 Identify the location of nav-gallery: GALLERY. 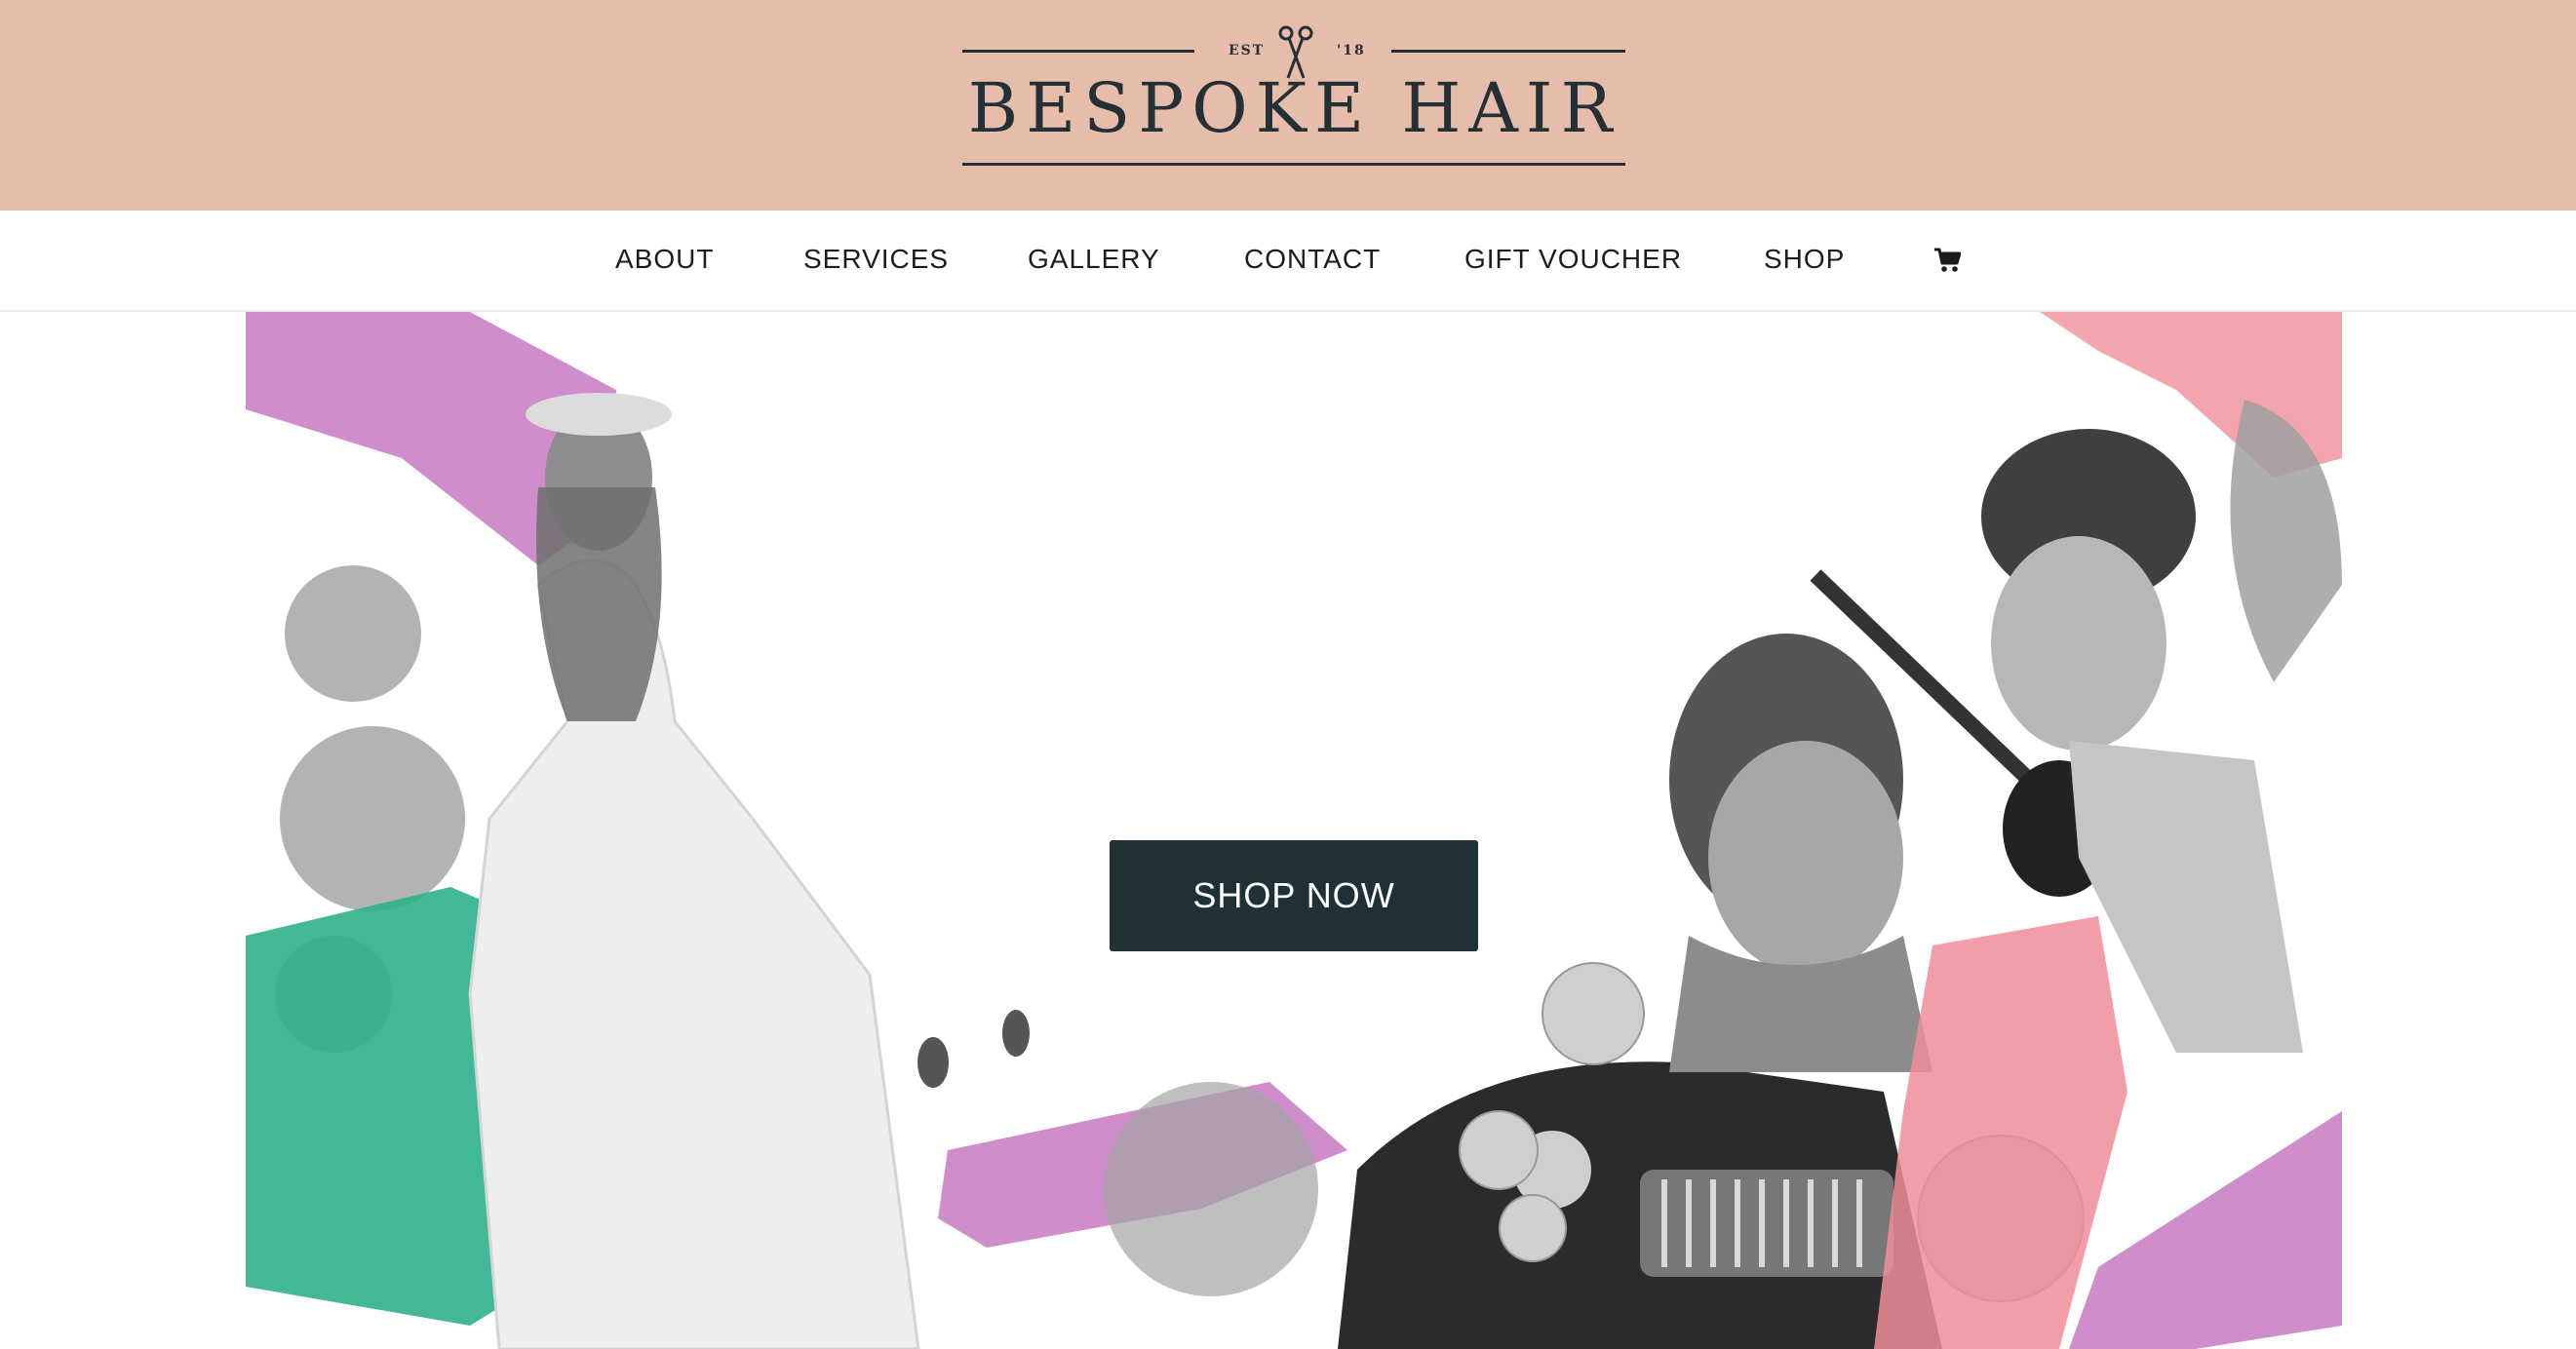
(1094, 260).